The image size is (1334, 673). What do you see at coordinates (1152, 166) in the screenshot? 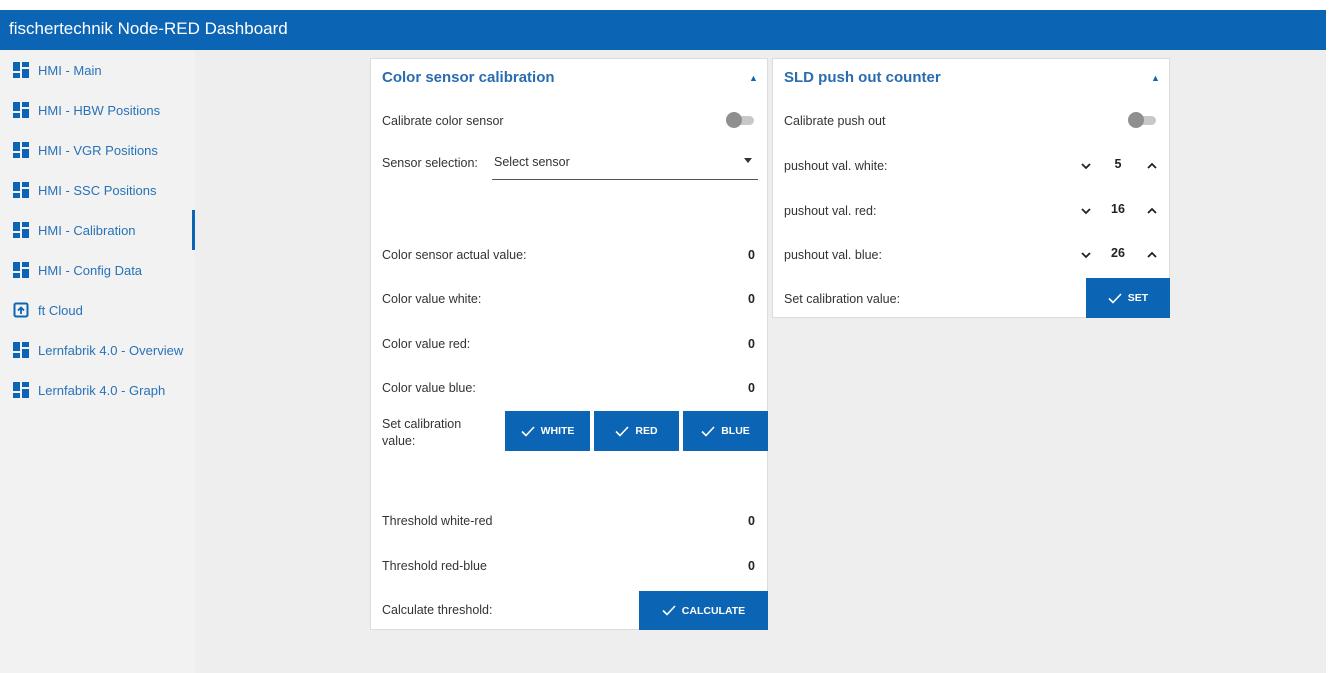
I see `increment-white-chevron-up-icon` at bounding box center [1152, 166].